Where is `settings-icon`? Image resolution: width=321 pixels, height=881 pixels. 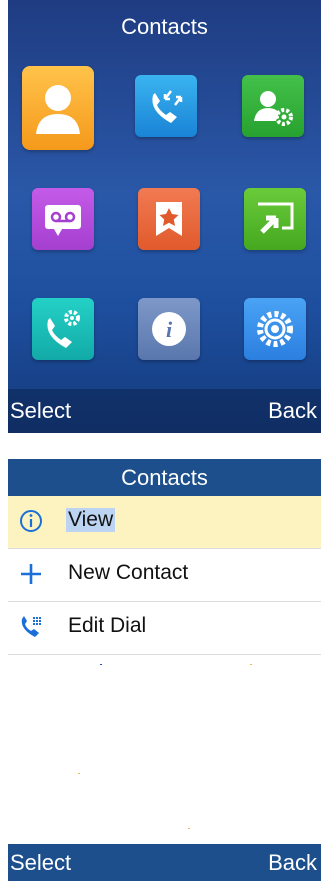 settings-icon is located at coordinates (275, 329).